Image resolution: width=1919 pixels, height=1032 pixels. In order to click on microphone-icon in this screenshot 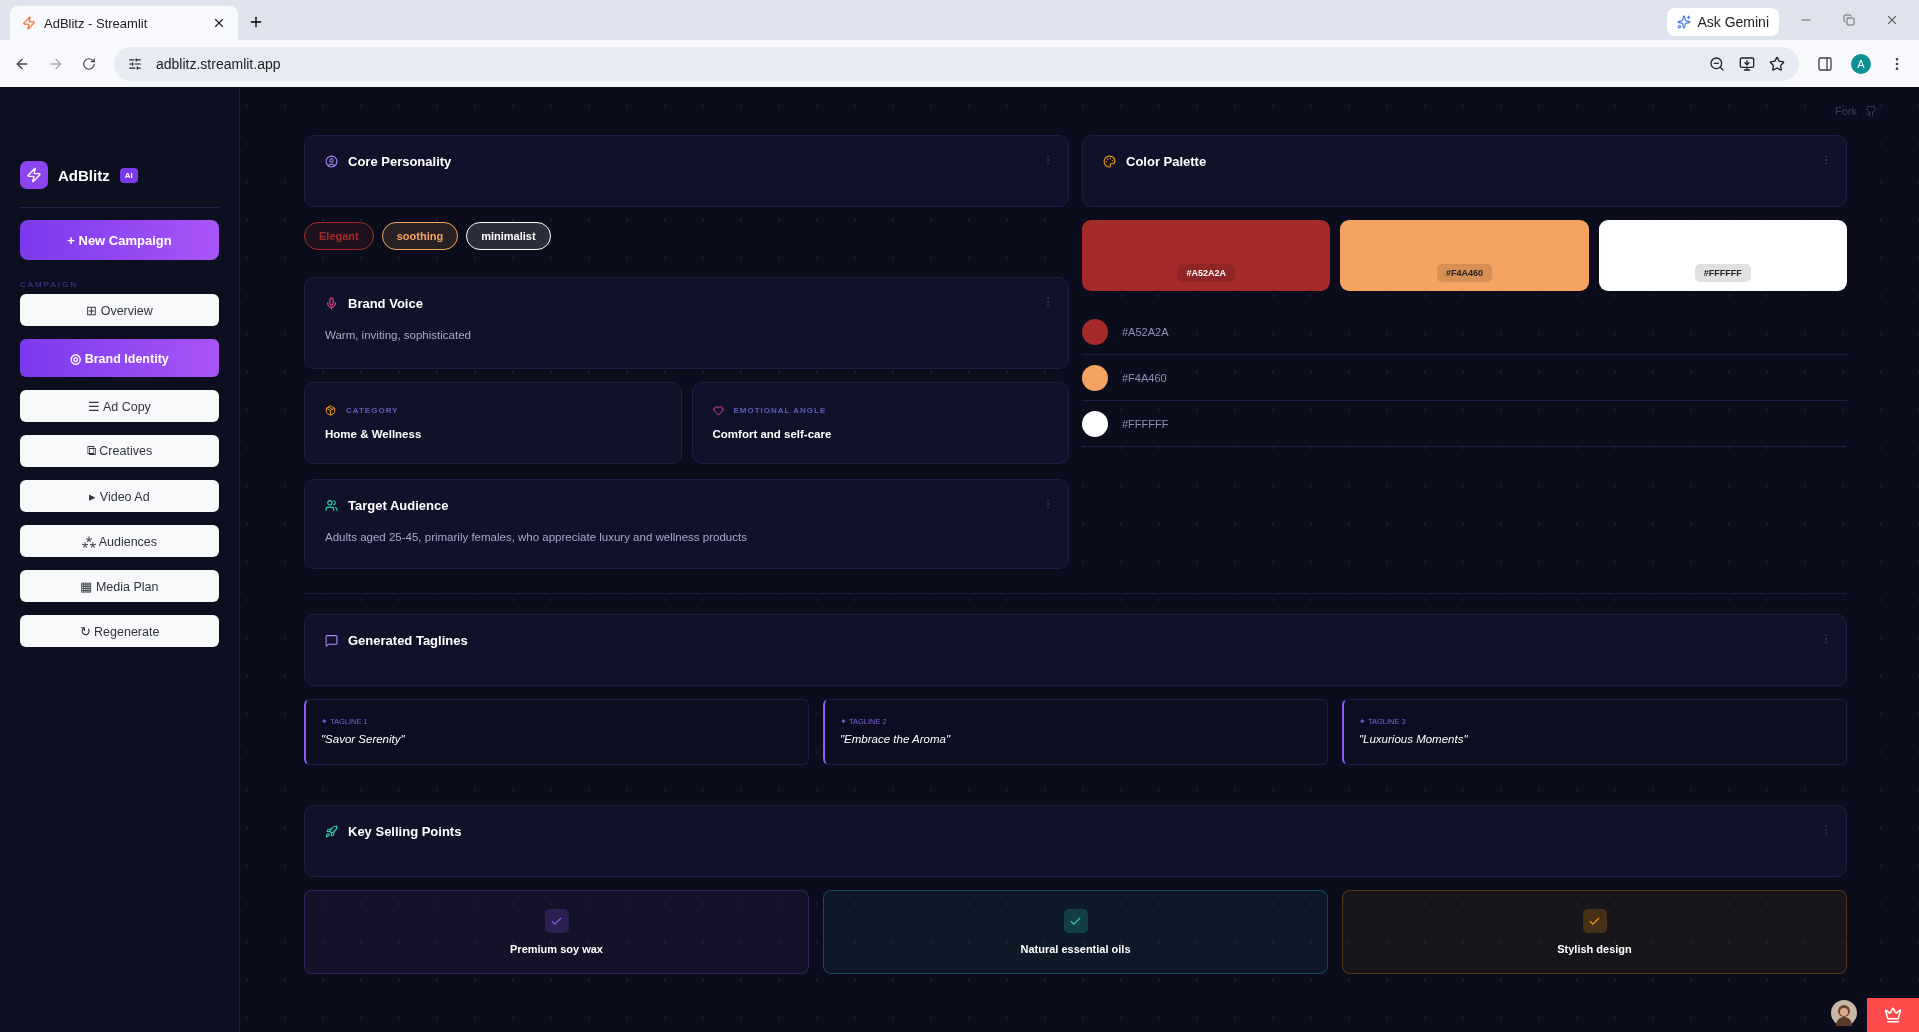, I will do `click(331, 303)`.